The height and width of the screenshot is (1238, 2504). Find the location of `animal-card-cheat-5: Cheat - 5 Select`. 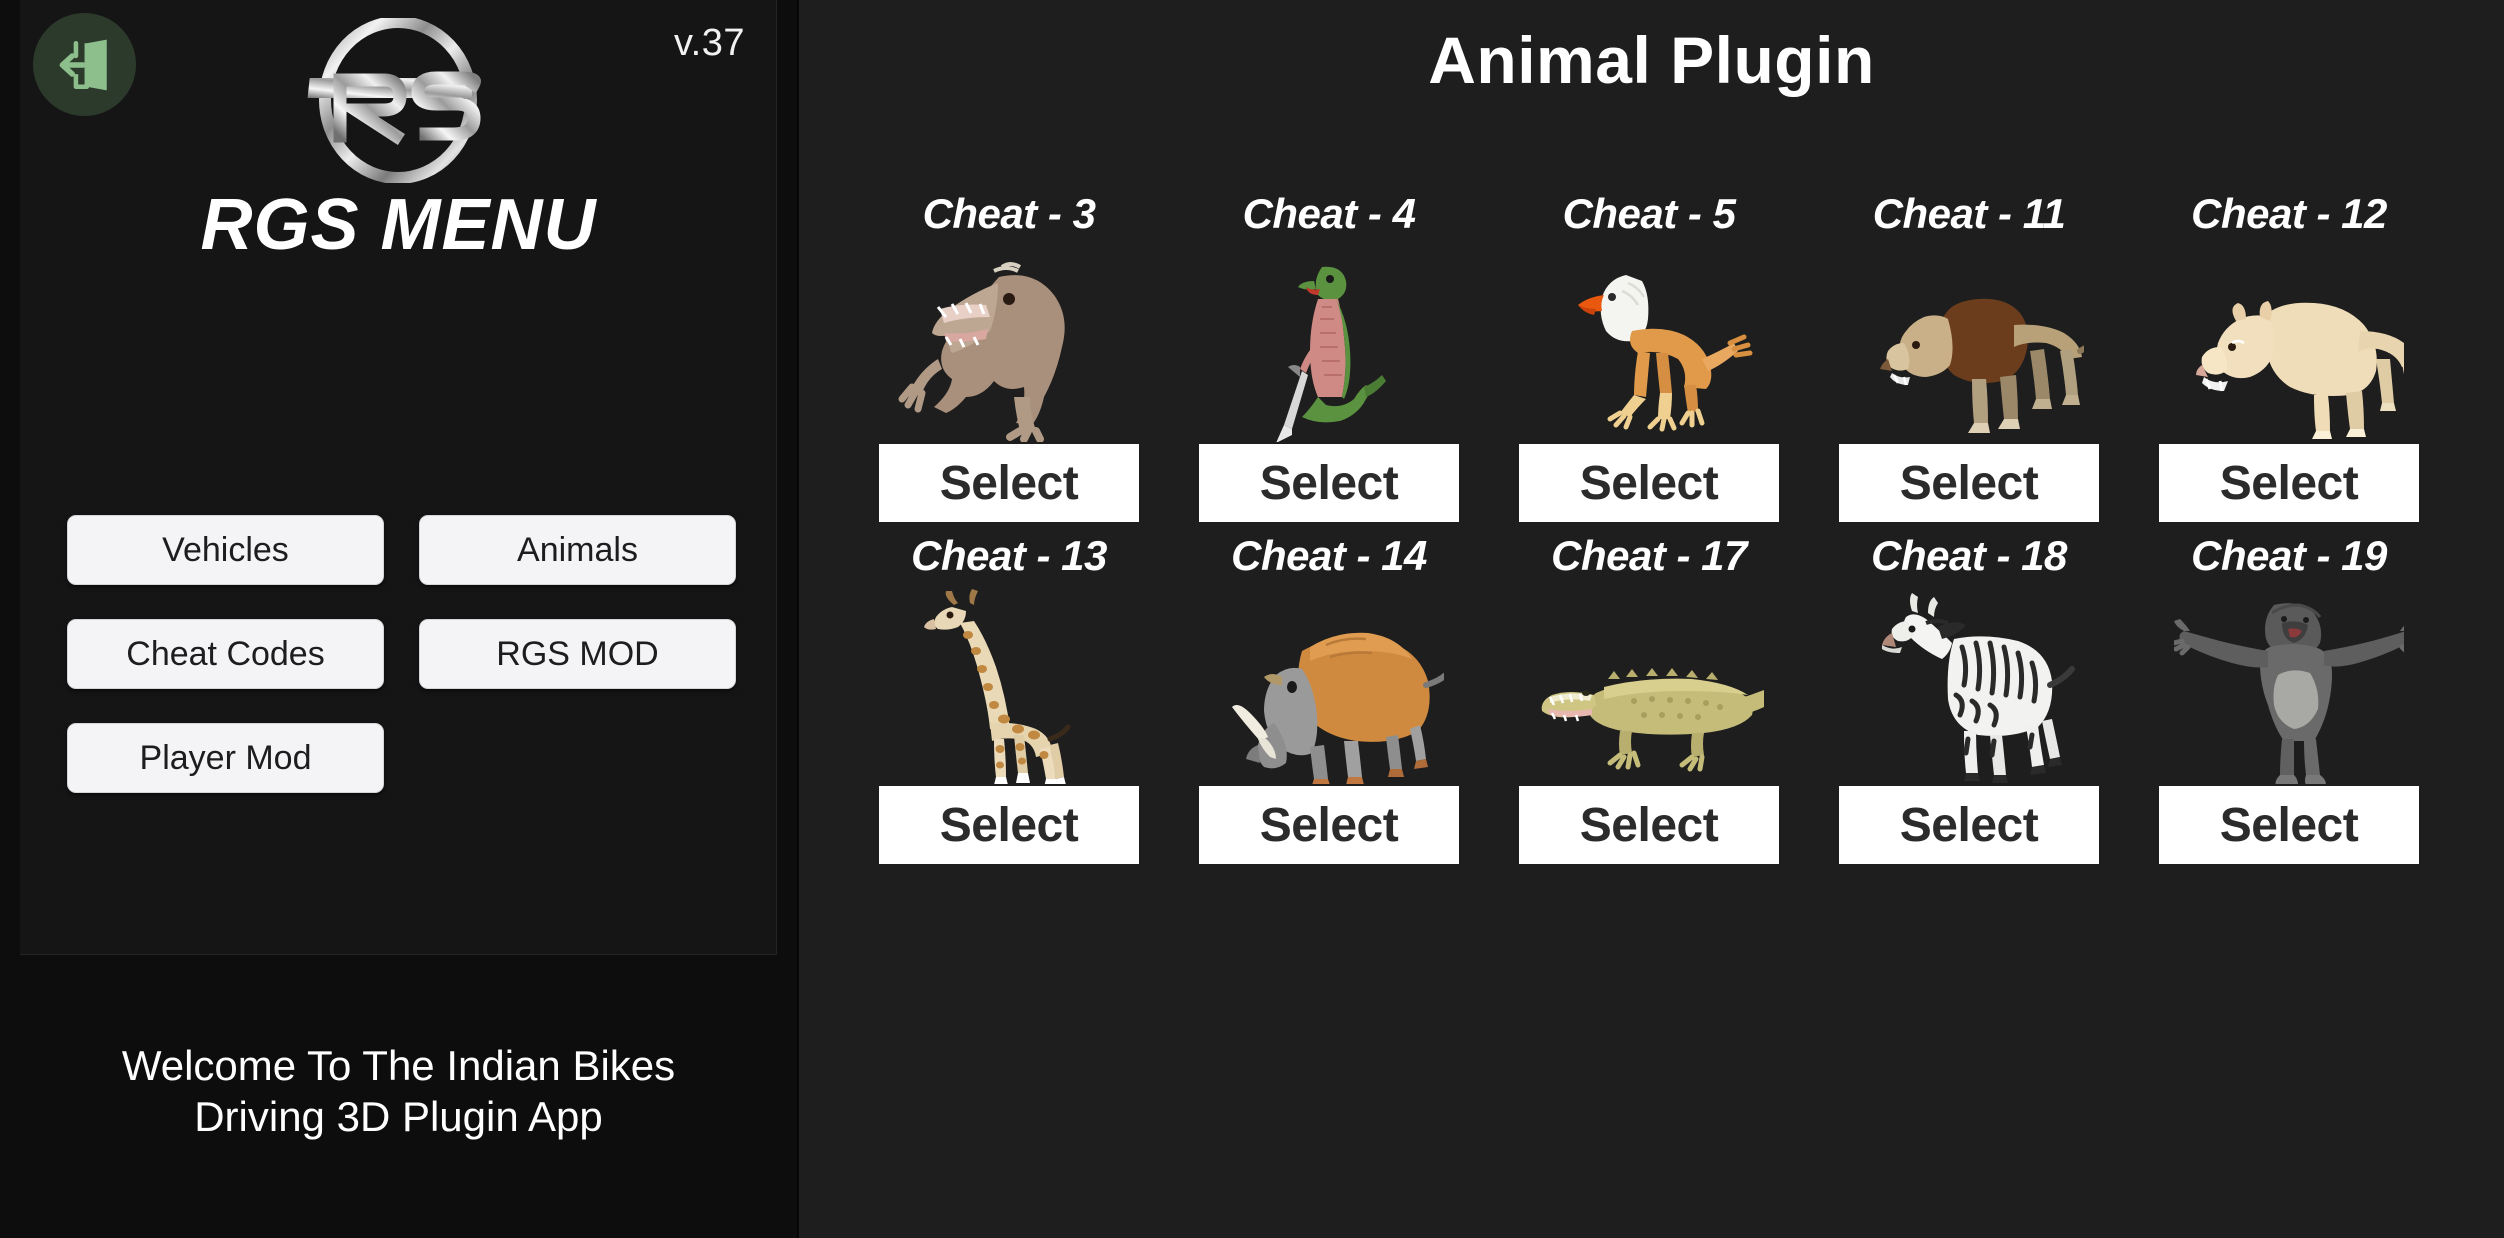

animal-card-cheat-5: Cheat - 5 Select is located at coordinates (1649, 356).